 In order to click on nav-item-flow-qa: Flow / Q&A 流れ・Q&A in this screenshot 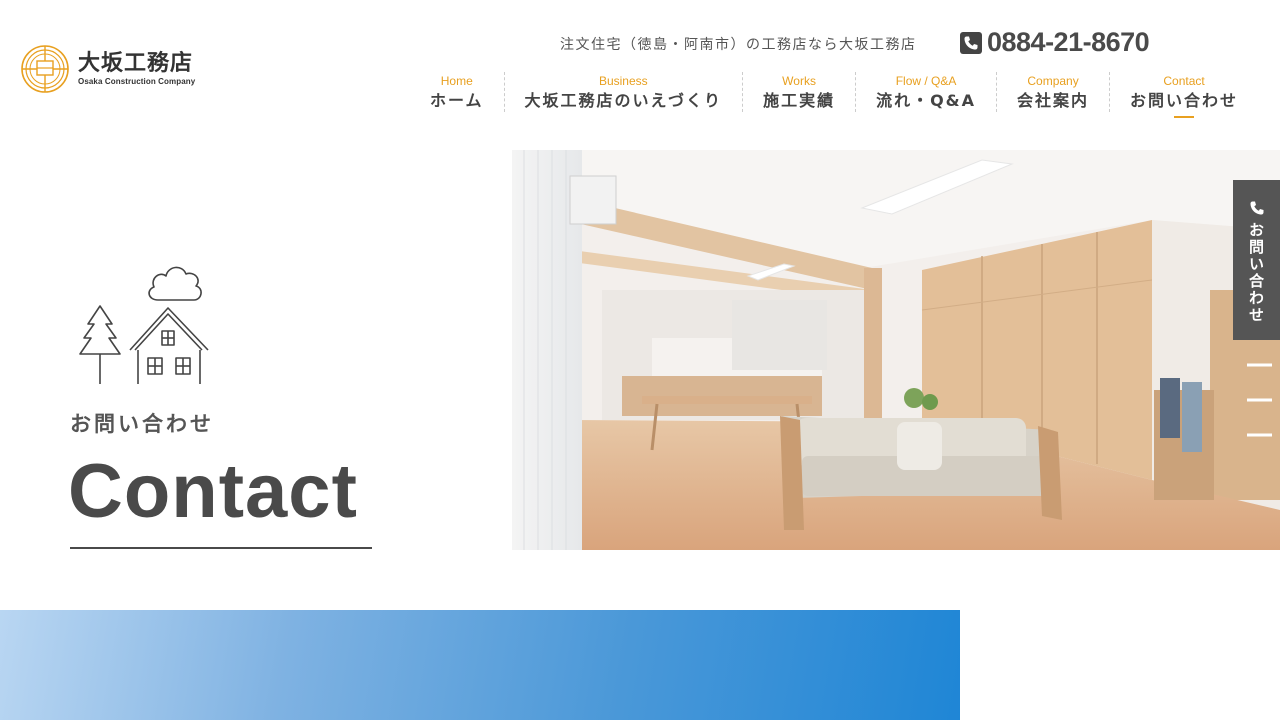, I will do `click(925, 92)`.